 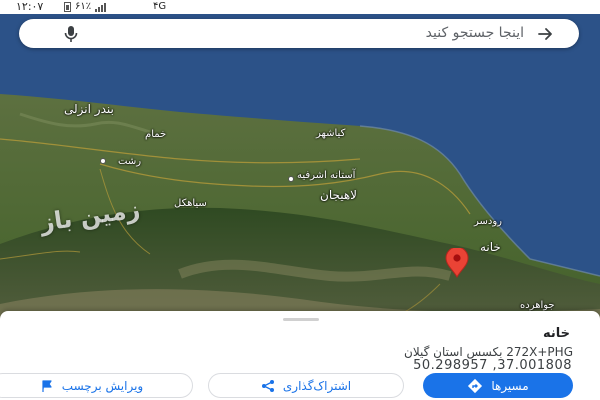 I want to click on location-pin-icon, so click(x=457, y=263).